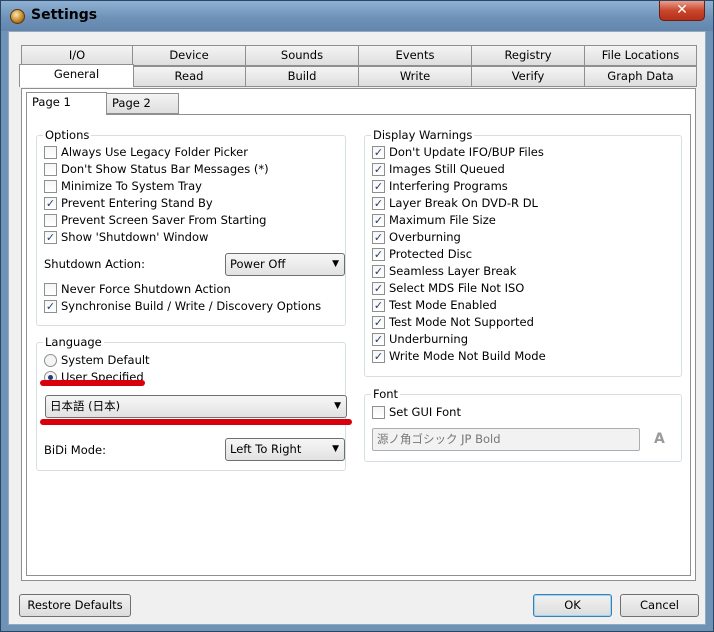 The image size is (714, 632). Describe the element at coordinates (77, 55) in the screenshot. I see `tab-io: I/O` at that location.